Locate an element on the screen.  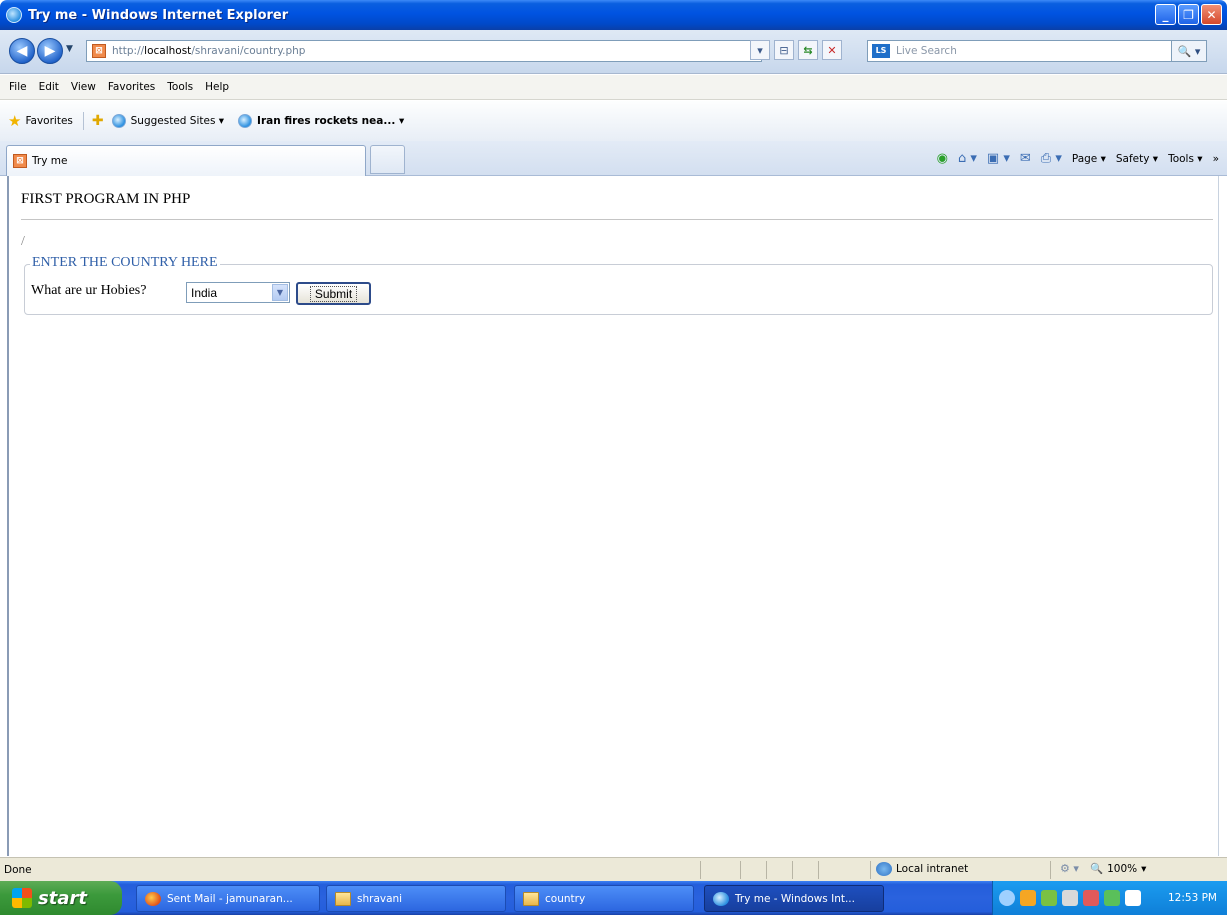
window-controls: _ ❐ ✕ is located at coordinates (1188, 14).